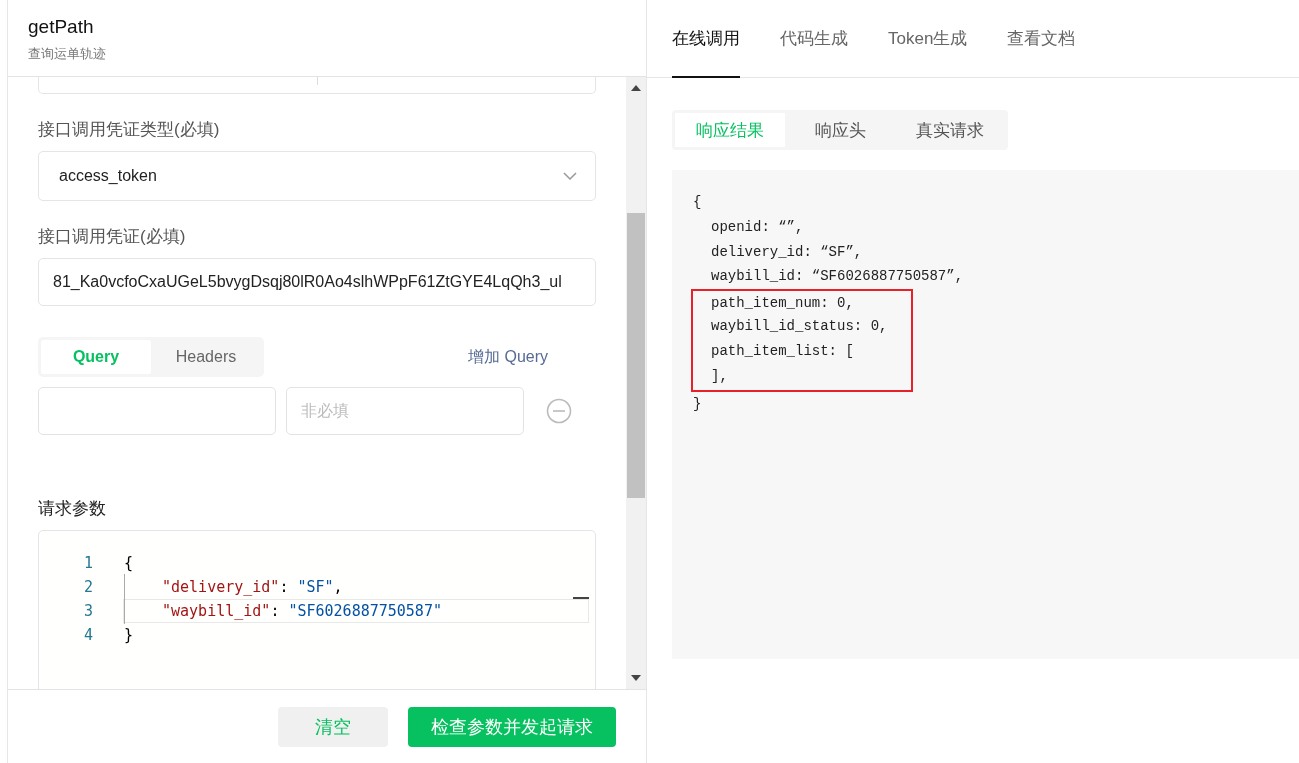 Image resolution: width=1299 pixels, height=763 pixels. Describe the element at coordinates (636, 383) in the screenshot. I see `scrollbar` at that location.